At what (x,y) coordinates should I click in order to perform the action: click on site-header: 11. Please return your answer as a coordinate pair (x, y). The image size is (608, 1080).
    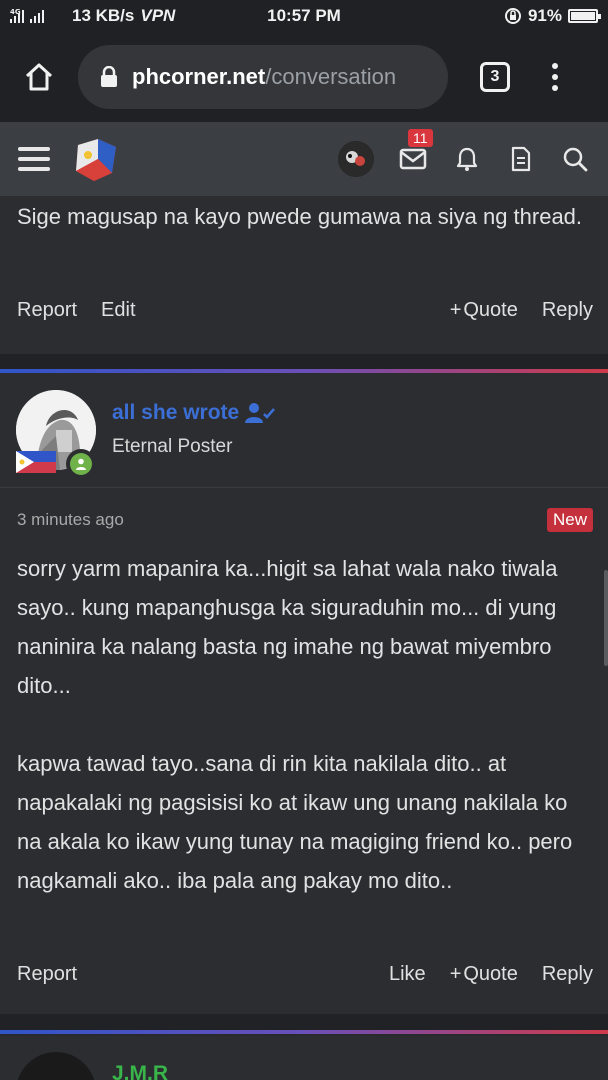
    Looking at the image, I should click on (304, 159).